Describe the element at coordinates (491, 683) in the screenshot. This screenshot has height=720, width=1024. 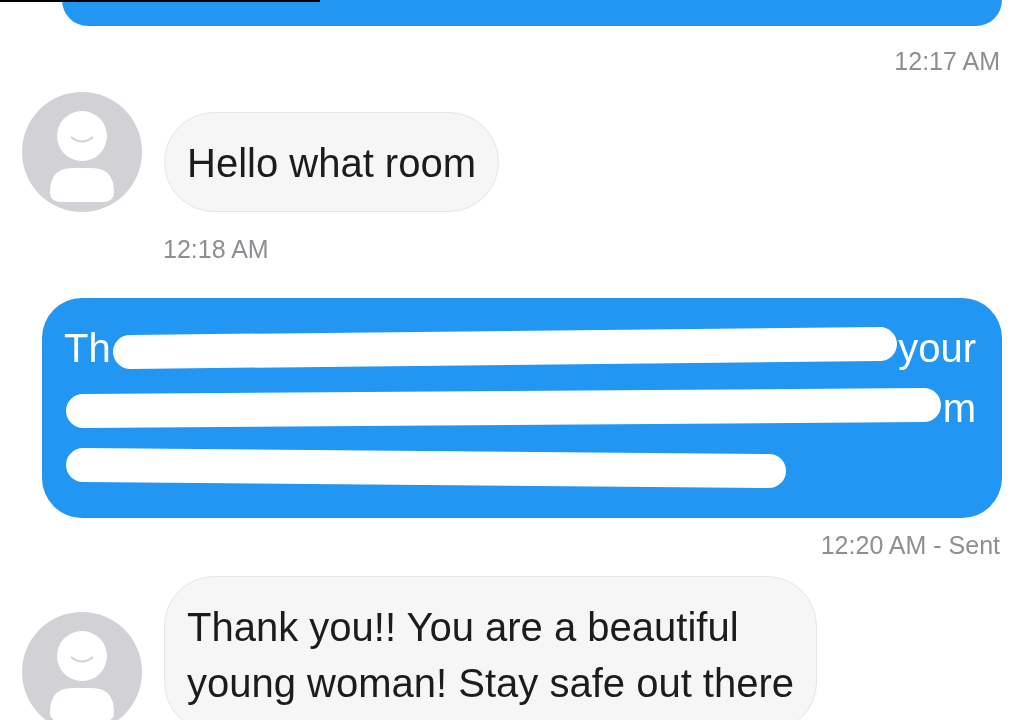
I see `message-text: young woman! Stay safe out there` at that location.